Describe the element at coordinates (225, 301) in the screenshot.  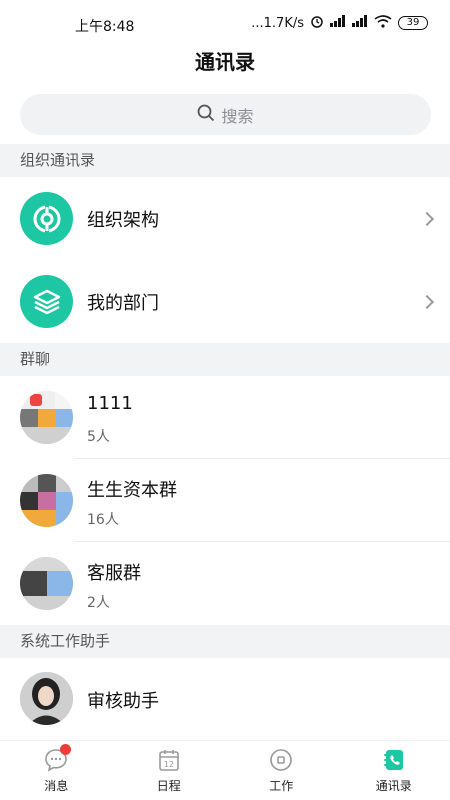
I see `my-department-row: 我的部门` at that location.